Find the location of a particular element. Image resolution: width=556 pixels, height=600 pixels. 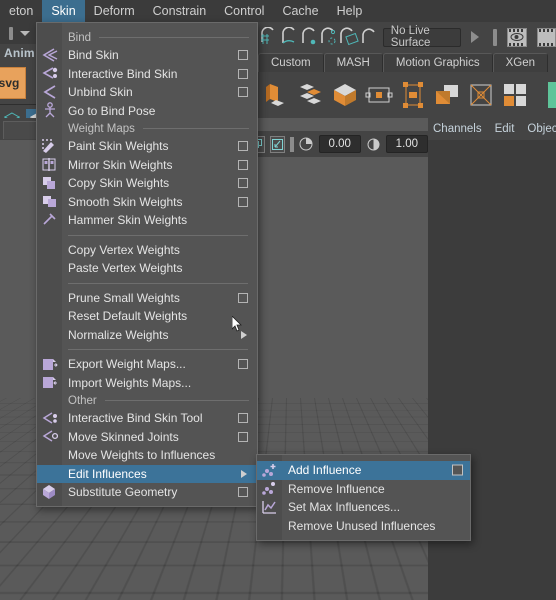

mash-cube-icon is located at coordinates (345, 95).